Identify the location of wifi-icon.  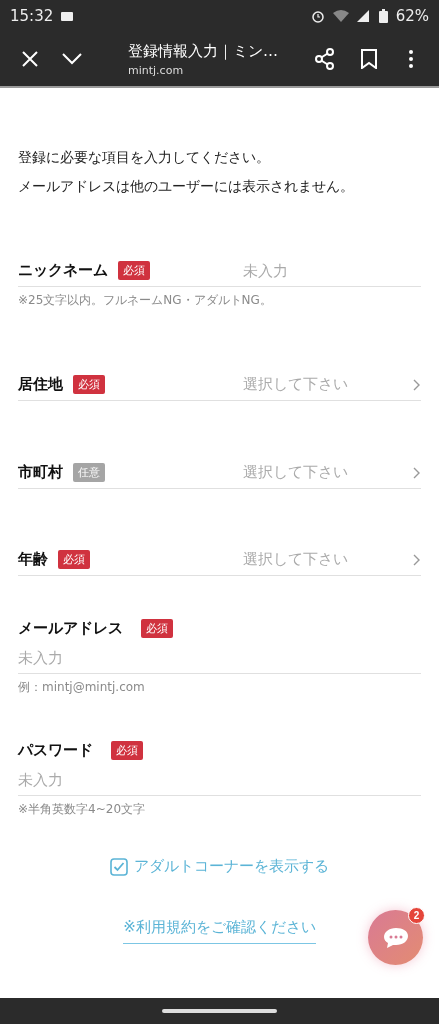
(340, 16).